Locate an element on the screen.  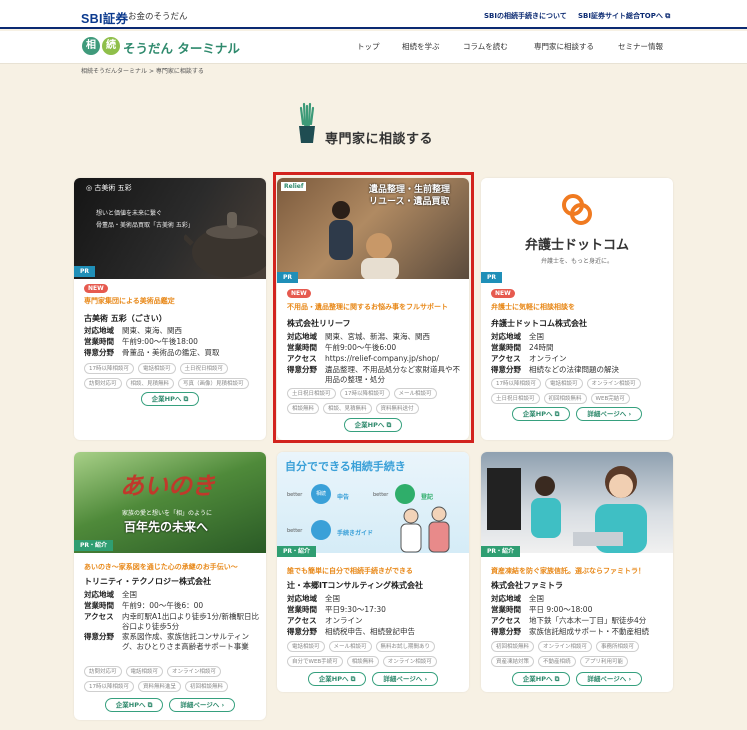
card-title: 誰でも簡単に自分で相続手続きができる is located at coordinates (375, 571).